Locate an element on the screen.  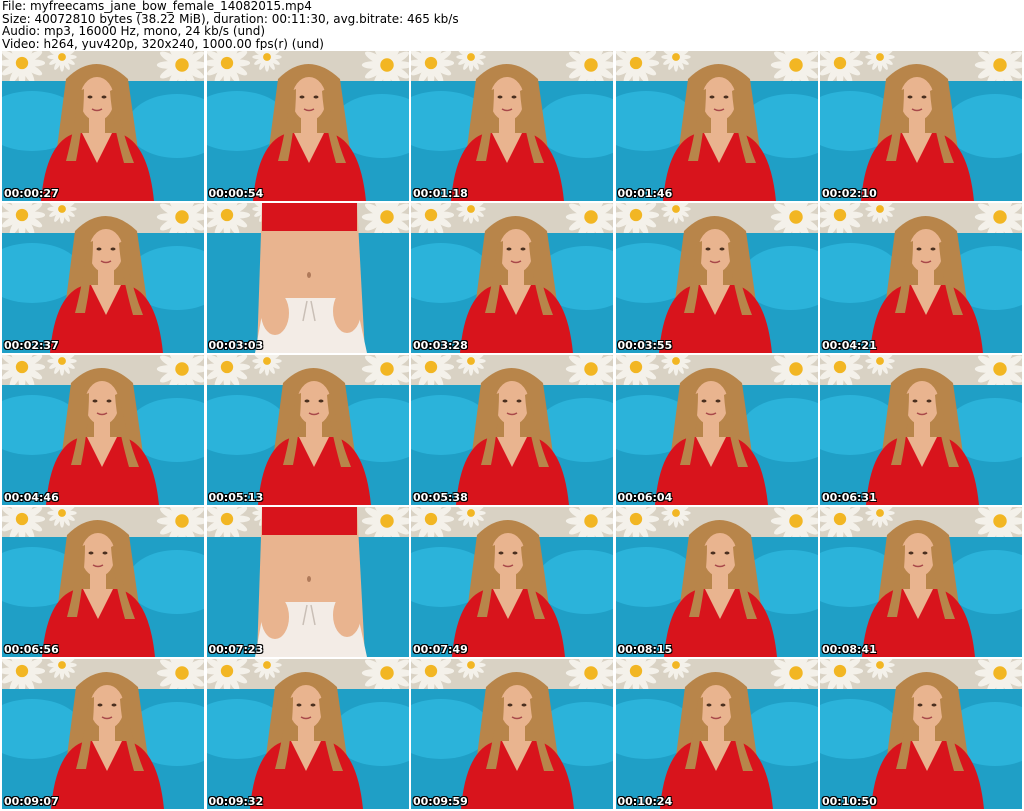
timestamp-label: 00:06:56 is located at coordinates (31, 649).